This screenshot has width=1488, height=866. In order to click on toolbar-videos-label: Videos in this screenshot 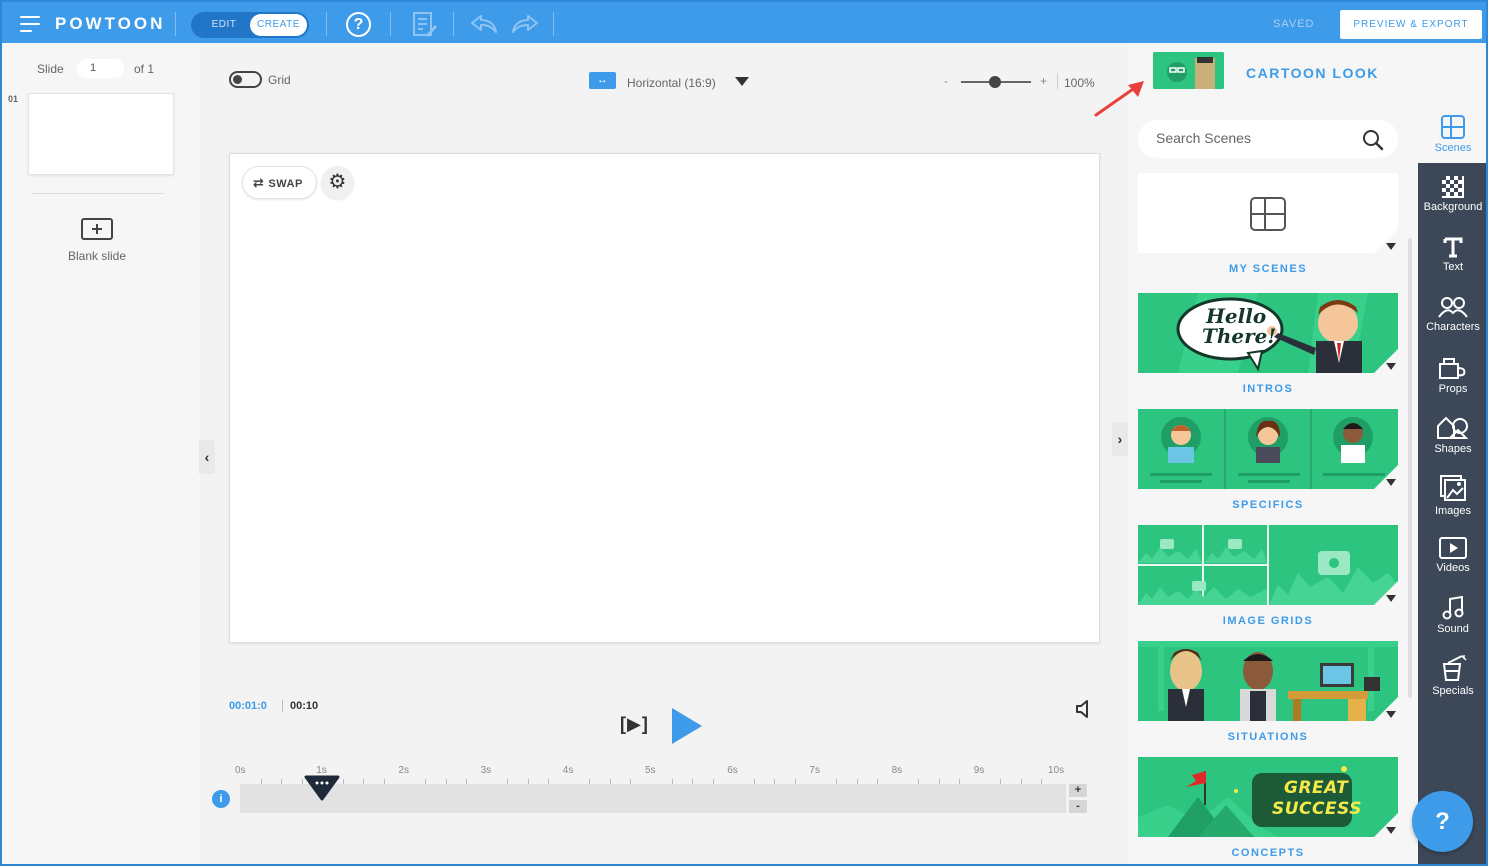, I will do `click(1453, 568)`.